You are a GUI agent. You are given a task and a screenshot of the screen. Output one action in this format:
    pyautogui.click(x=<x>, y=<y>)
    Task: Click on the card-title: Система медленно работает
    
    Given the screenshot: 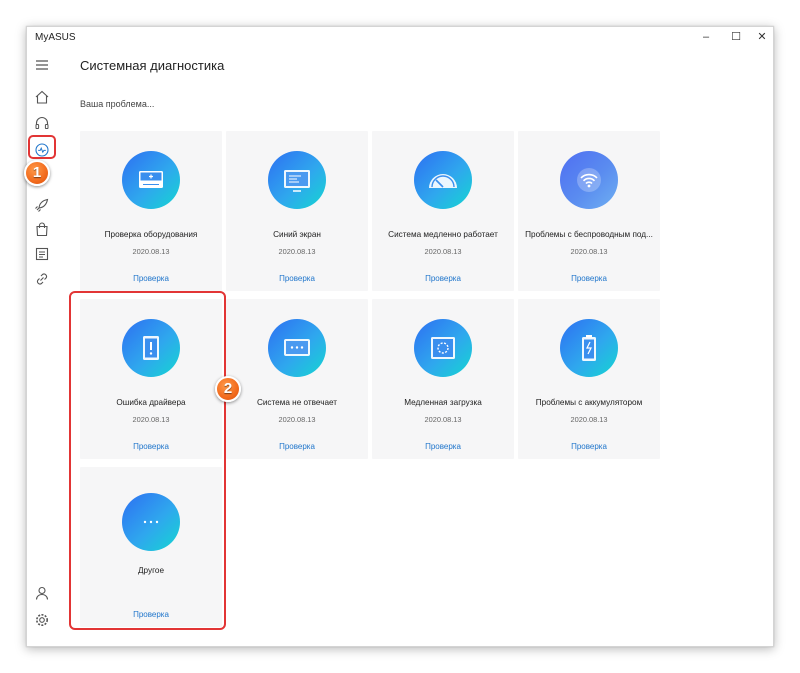 What is the action you would take?
    pyautogui.click(x=443, y=234)
    